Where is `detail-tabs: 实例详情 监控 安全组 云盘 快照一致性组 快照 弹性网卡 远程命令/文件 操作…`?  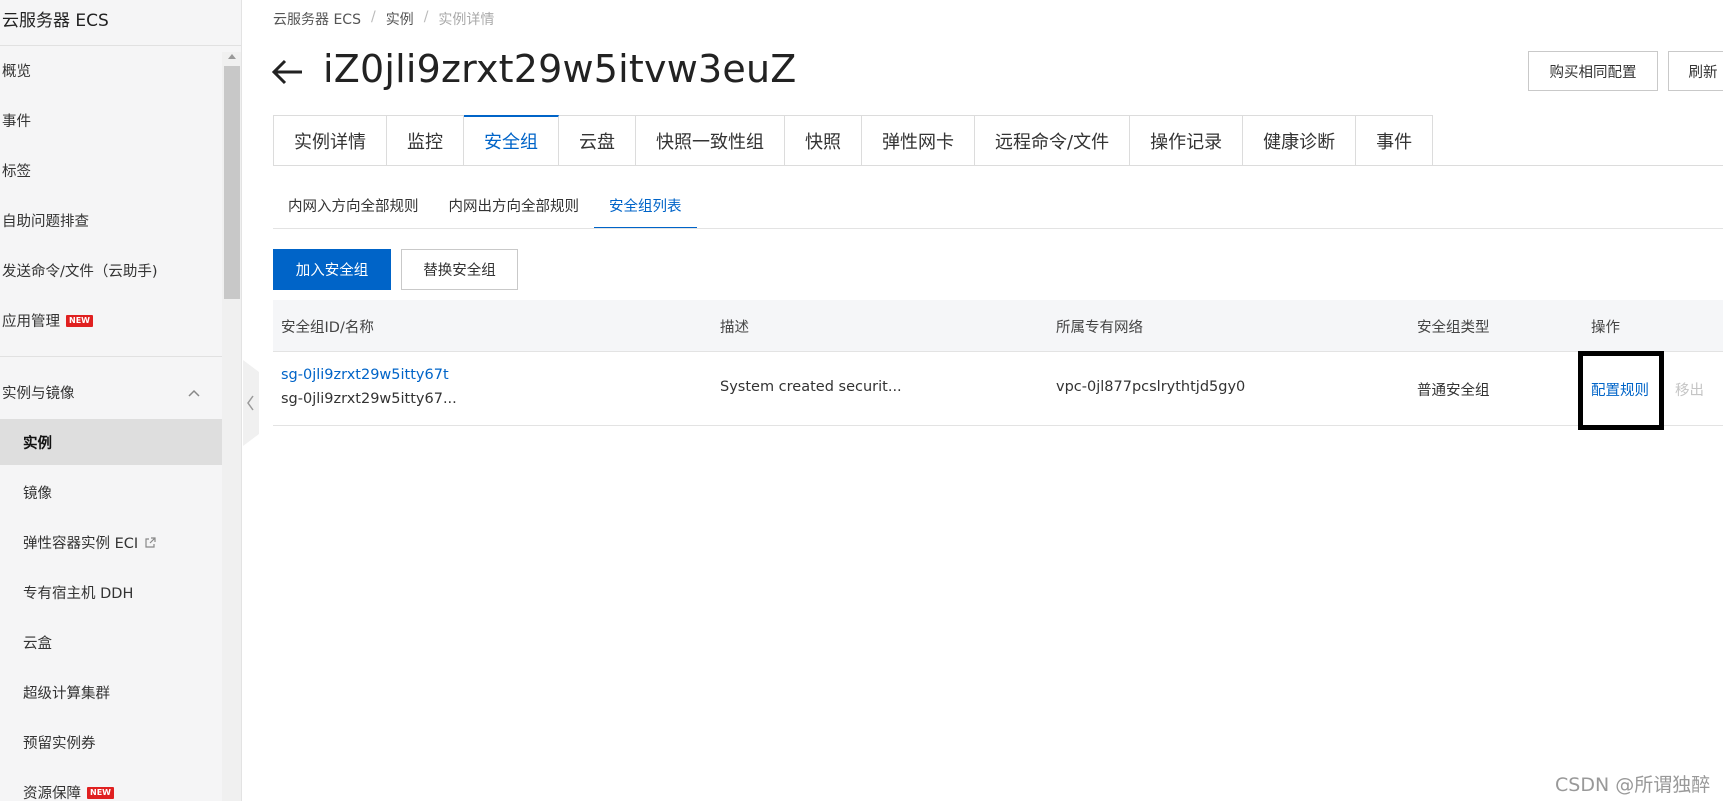 detail-tabs: 实例详情 监控 安全组 云盘 快照一致性组 快照 弹性网卡 远程命令/文件 操作… is located at coordinates (853, 140).